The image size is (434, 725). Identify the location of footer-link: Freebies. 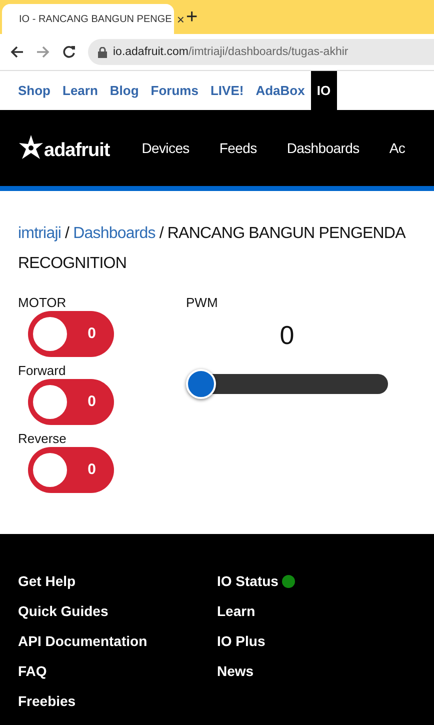
(47, 701).